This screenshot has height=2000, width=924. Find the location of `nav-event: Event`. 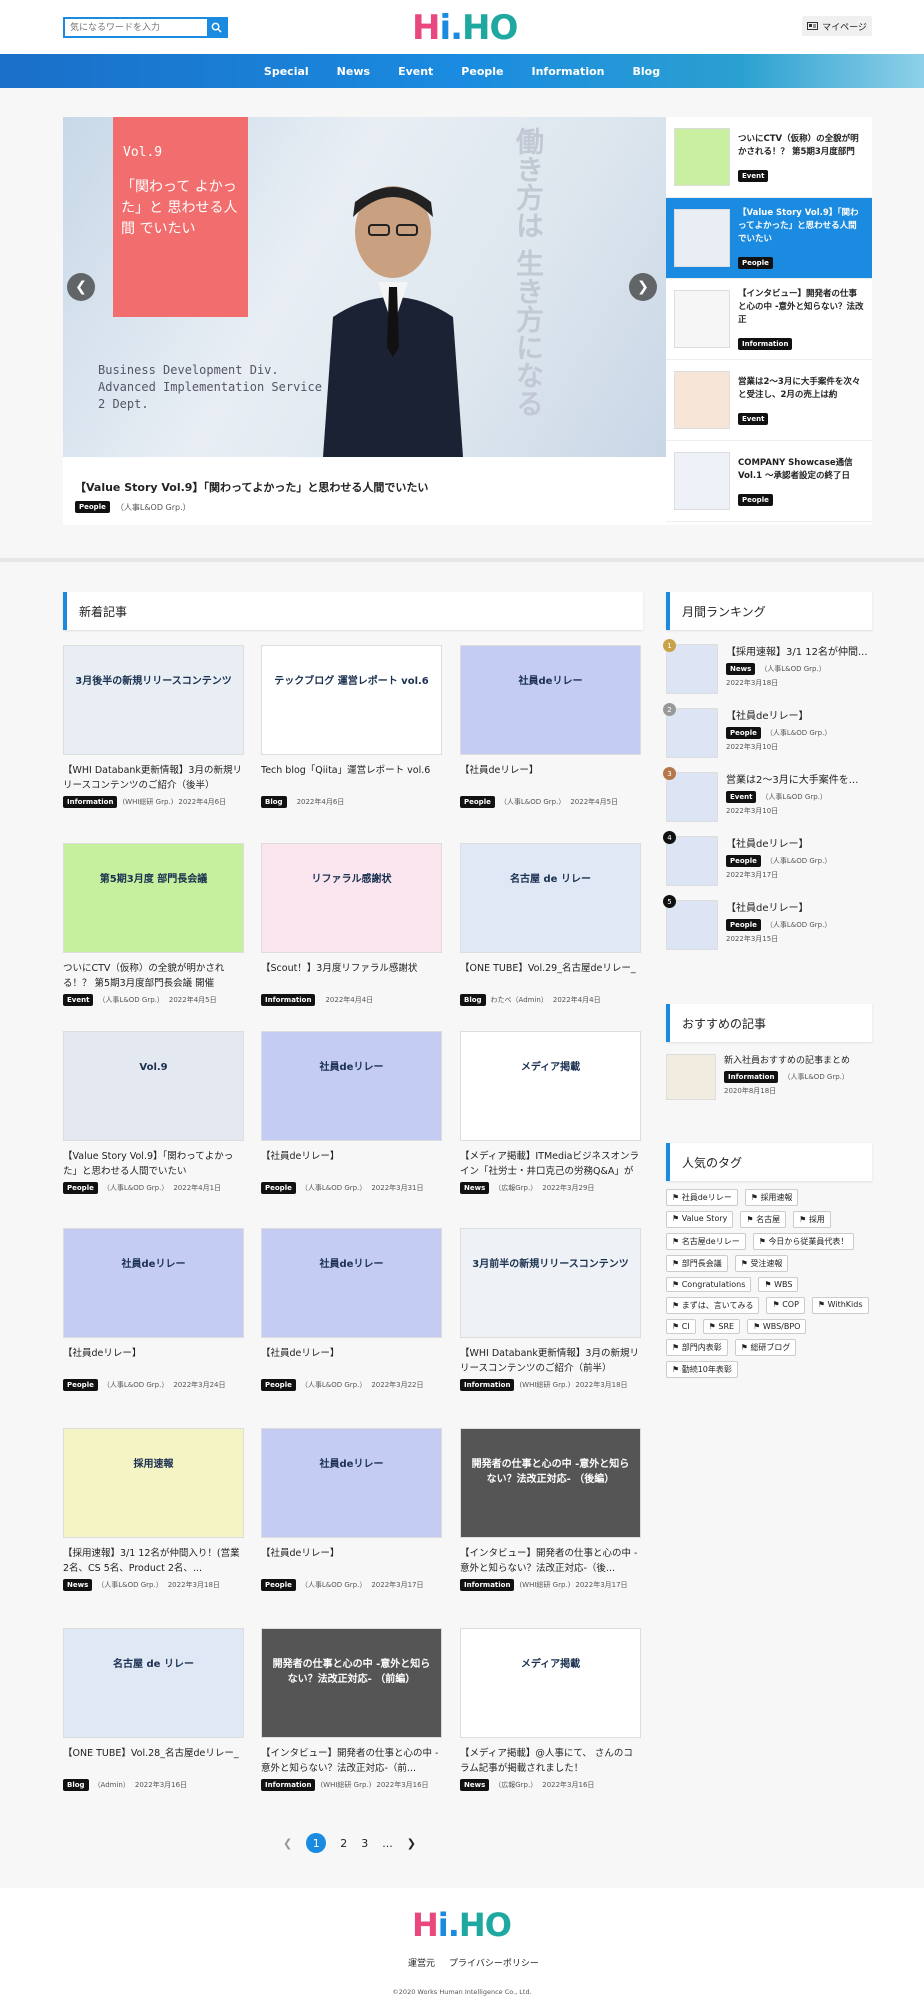

nav-event: Event is located at coordinates (415, 71).